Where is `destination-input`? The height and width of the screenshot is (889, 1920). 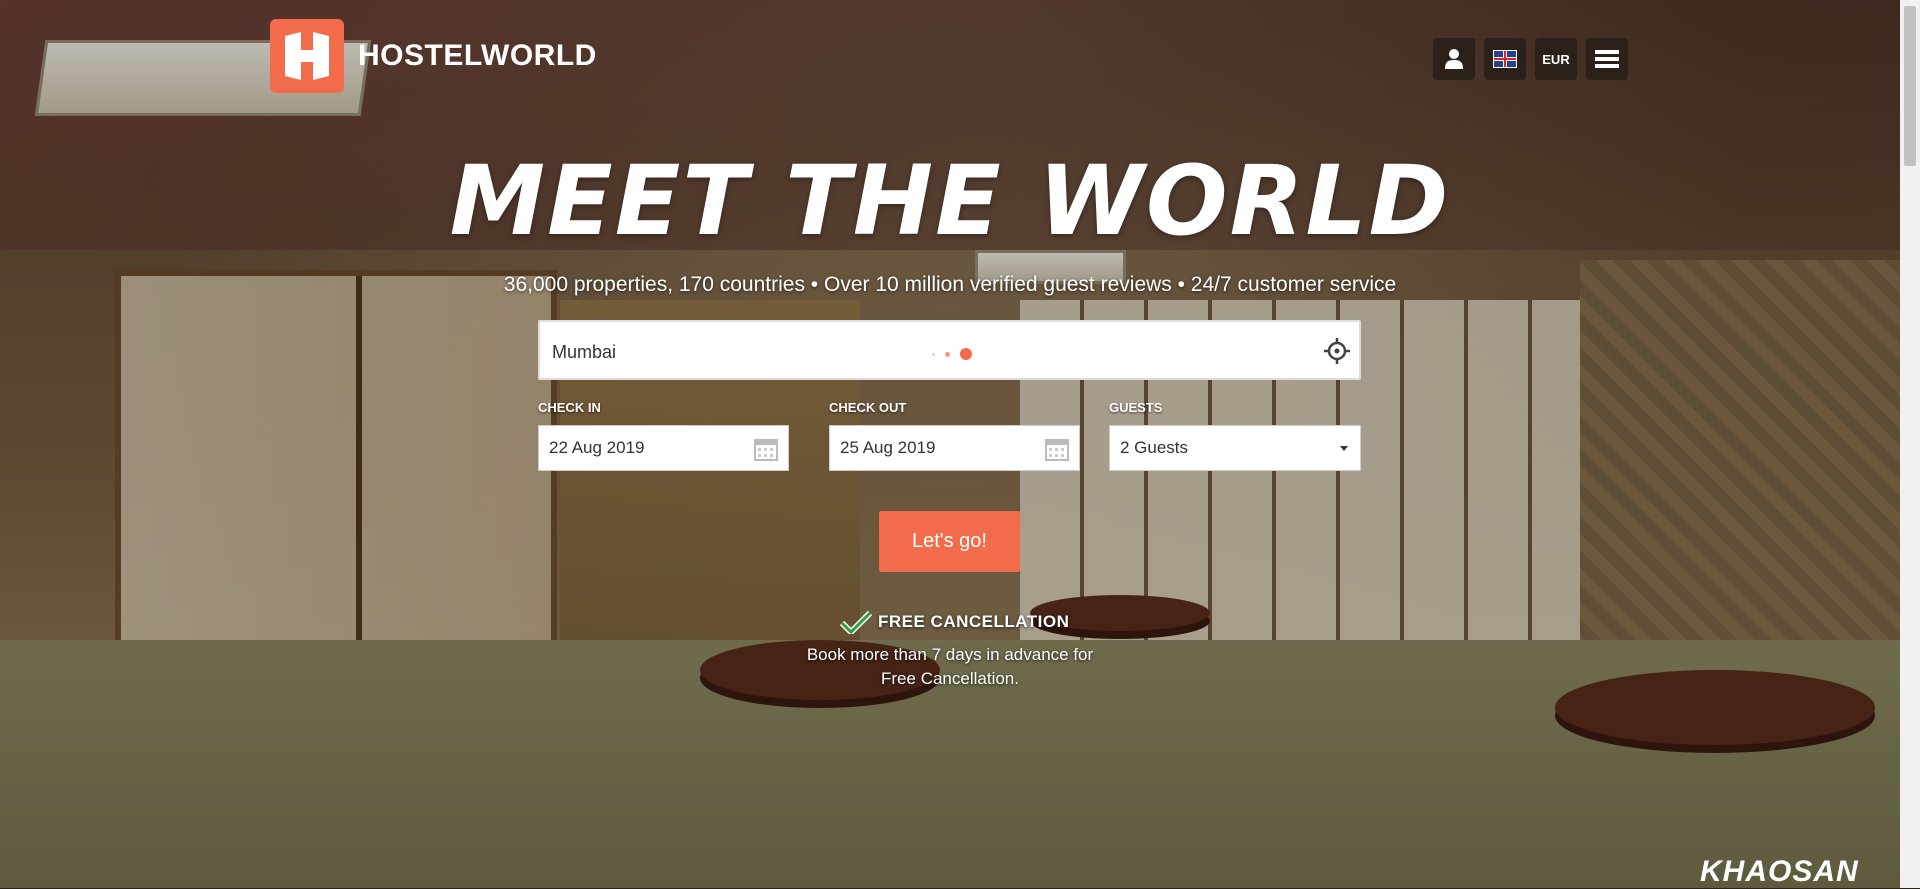
destination-input is located at coordinates (902, 352).